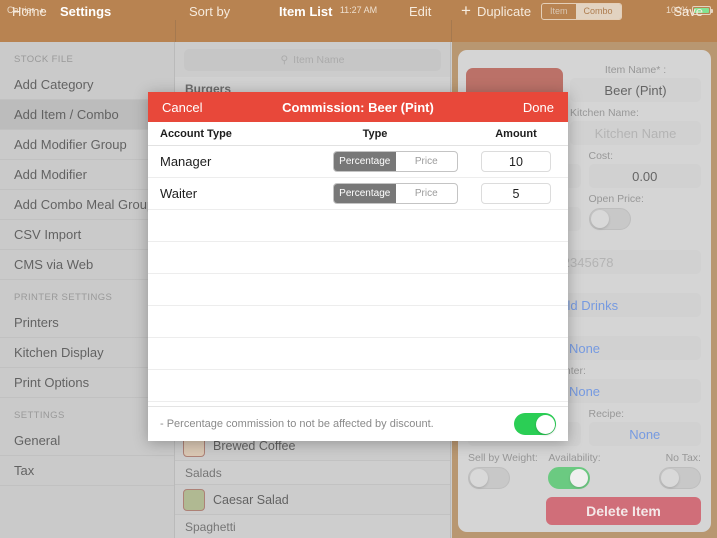 Image resolution: width=717 pixels, height=538 pixels. Describe the element at coordinates (358, 134) in the screenshot. I see `modal-column-headers: Account Type Type Amount` at that location.